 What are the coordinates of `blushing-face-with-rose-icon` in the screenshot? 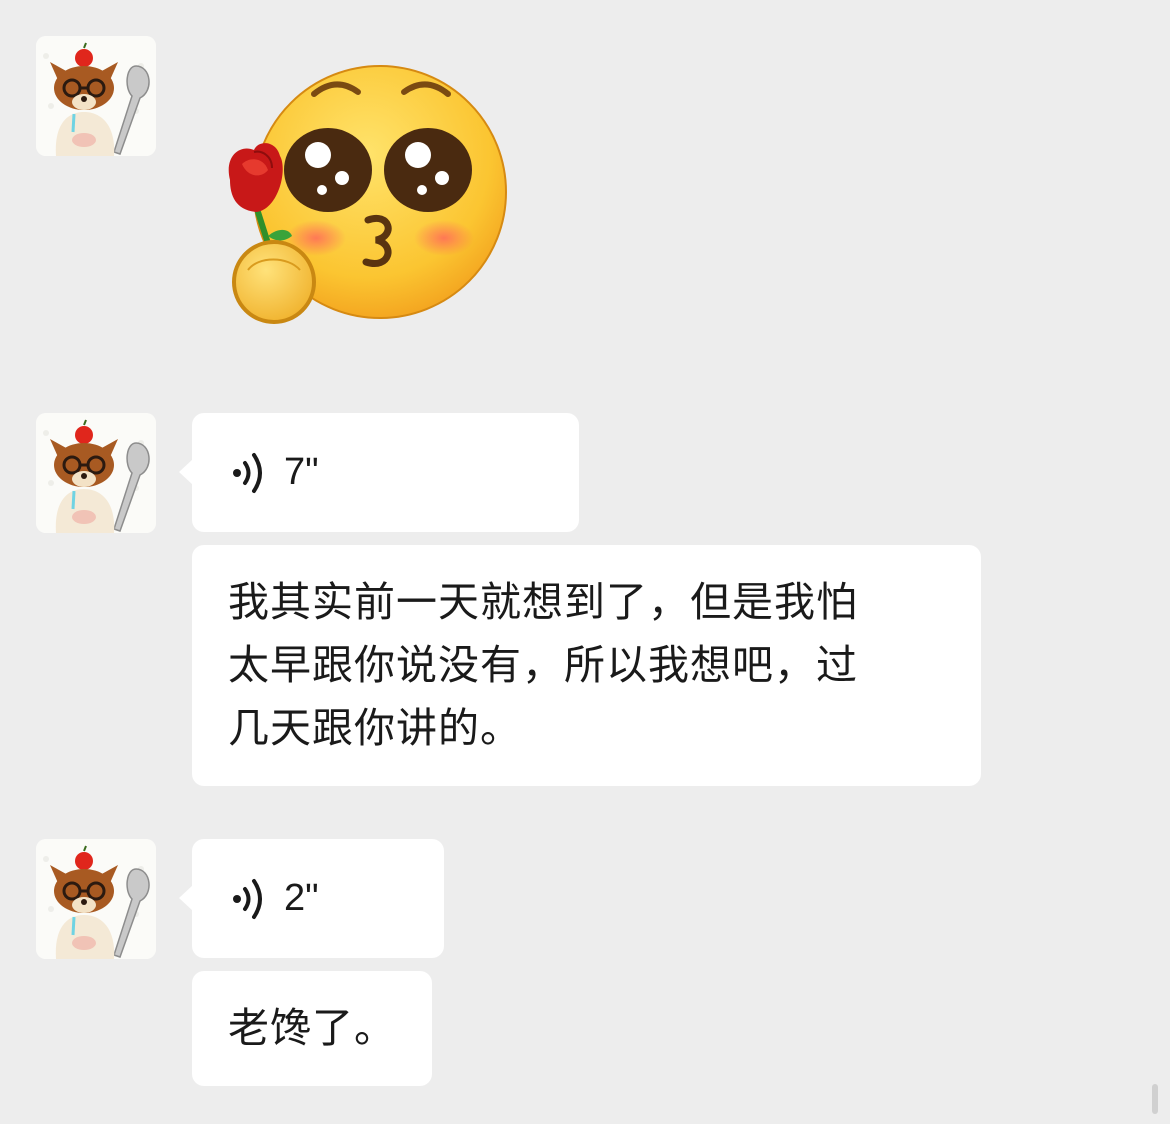 It's located at (367, 194).